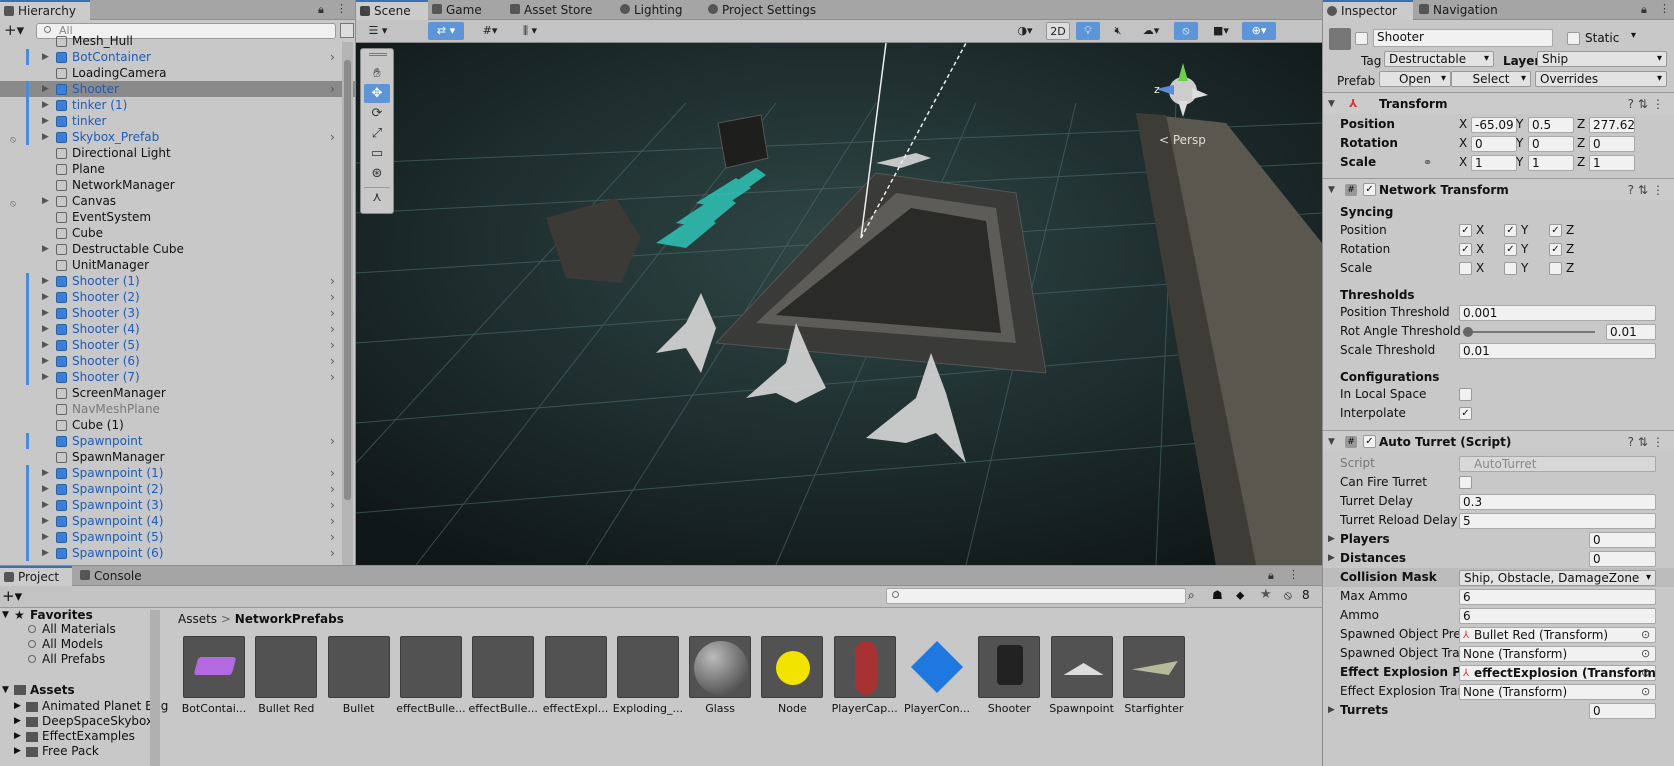  I want to click on hierarchy-item: ▶ Spawnpoint (2) ›, so click(177, 489).